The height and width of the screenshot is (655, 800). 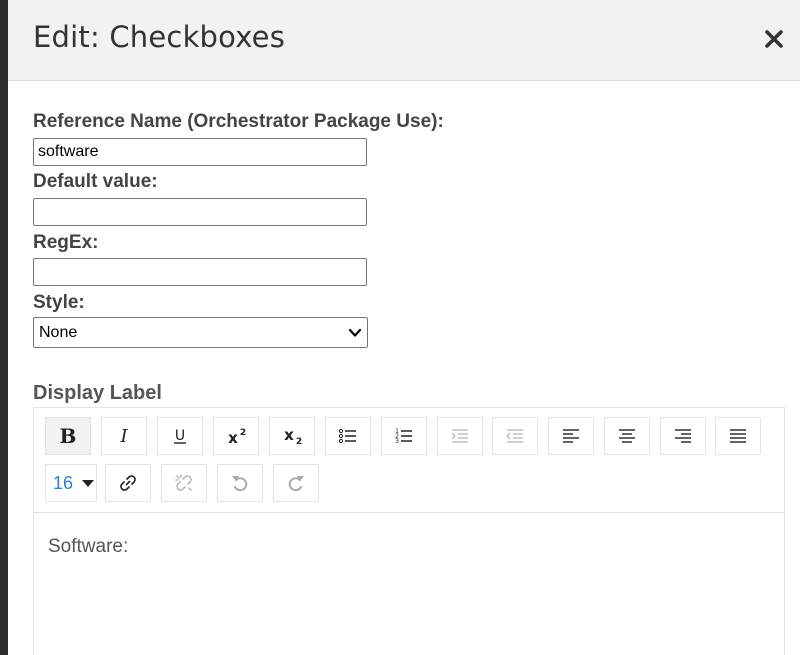 What do you see at coordinates (88, 547) in the screenshot?
I see `editor-content: Software:` at bounding box center [88, 547].